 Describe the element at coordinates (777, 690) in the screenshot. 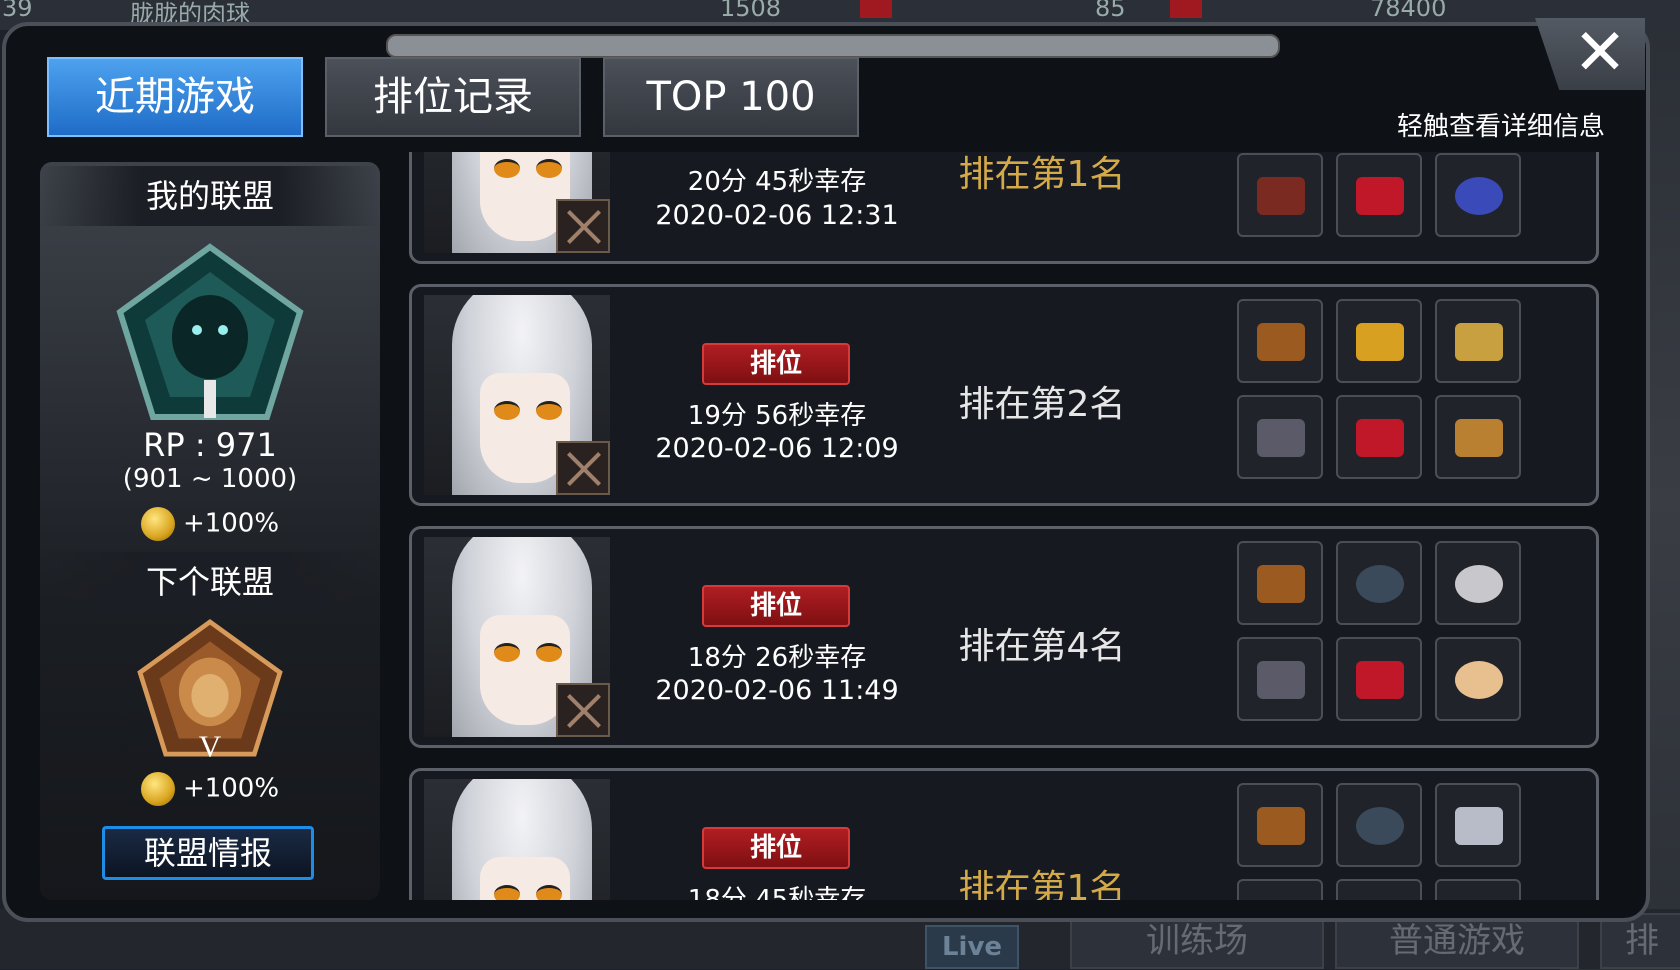

I see `game-date: 2020-02-06 11:49` at that location.